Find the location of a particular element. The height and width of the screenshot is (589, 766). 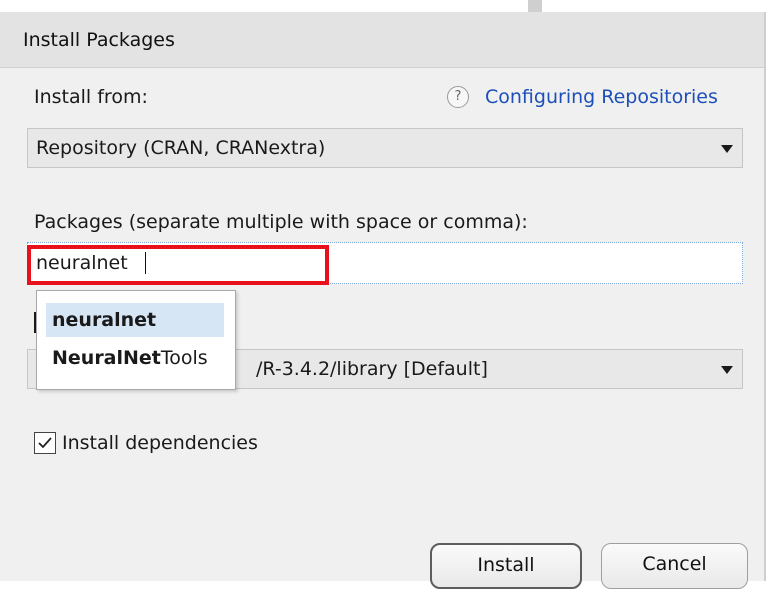

background-strip is located at coordinates (383, 6).